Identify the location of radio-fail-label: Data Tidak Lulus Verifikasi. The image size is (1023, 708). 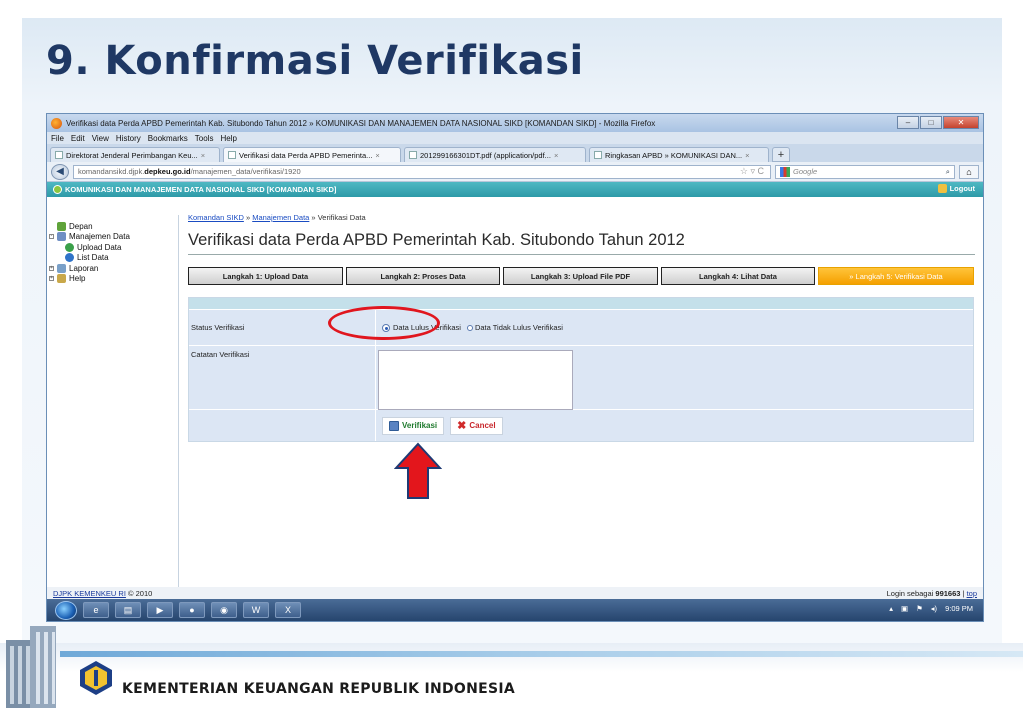
(518, 327).